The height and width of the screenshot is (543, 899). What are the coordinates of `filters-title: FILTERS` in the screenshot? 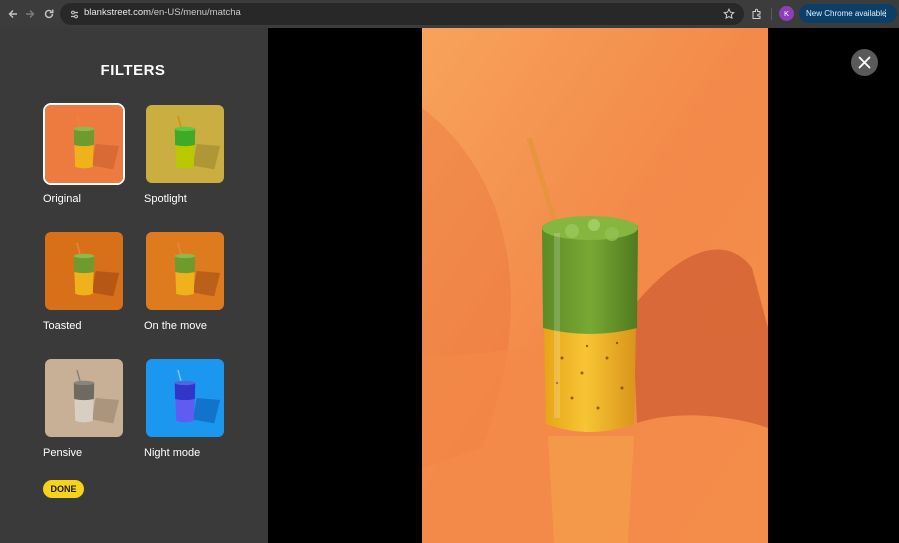 It's located at (133, 70).